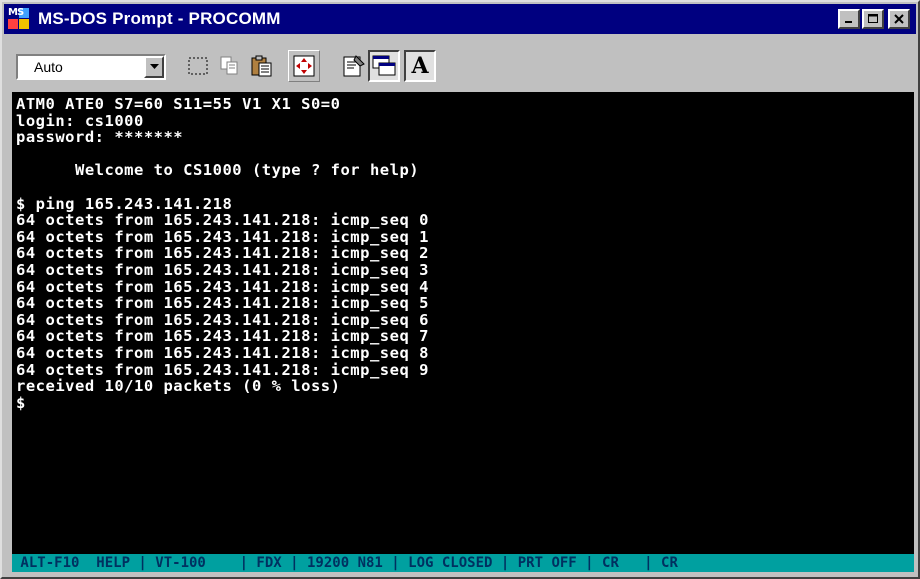 Image resolution: width=920 pixels, height=579 pixels. What do you see at coordinates (80, 120) in the screenshot?
I see `terminal-line: login: cs1000` at bounding box center [80, 120].